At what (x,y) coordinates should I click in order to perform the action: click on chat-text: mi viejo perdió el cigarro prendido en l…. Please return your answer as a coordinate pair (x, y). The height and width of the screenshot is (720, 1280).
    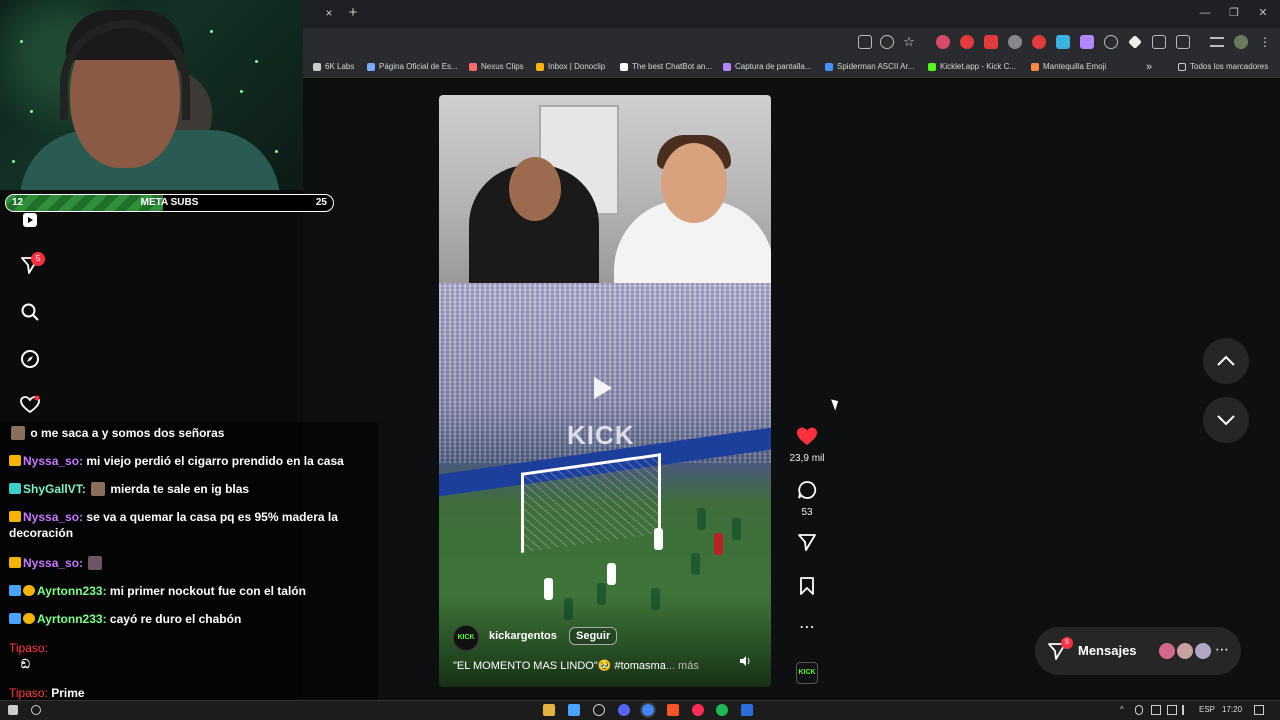
    Looking at the image, I should click on (215, 461).